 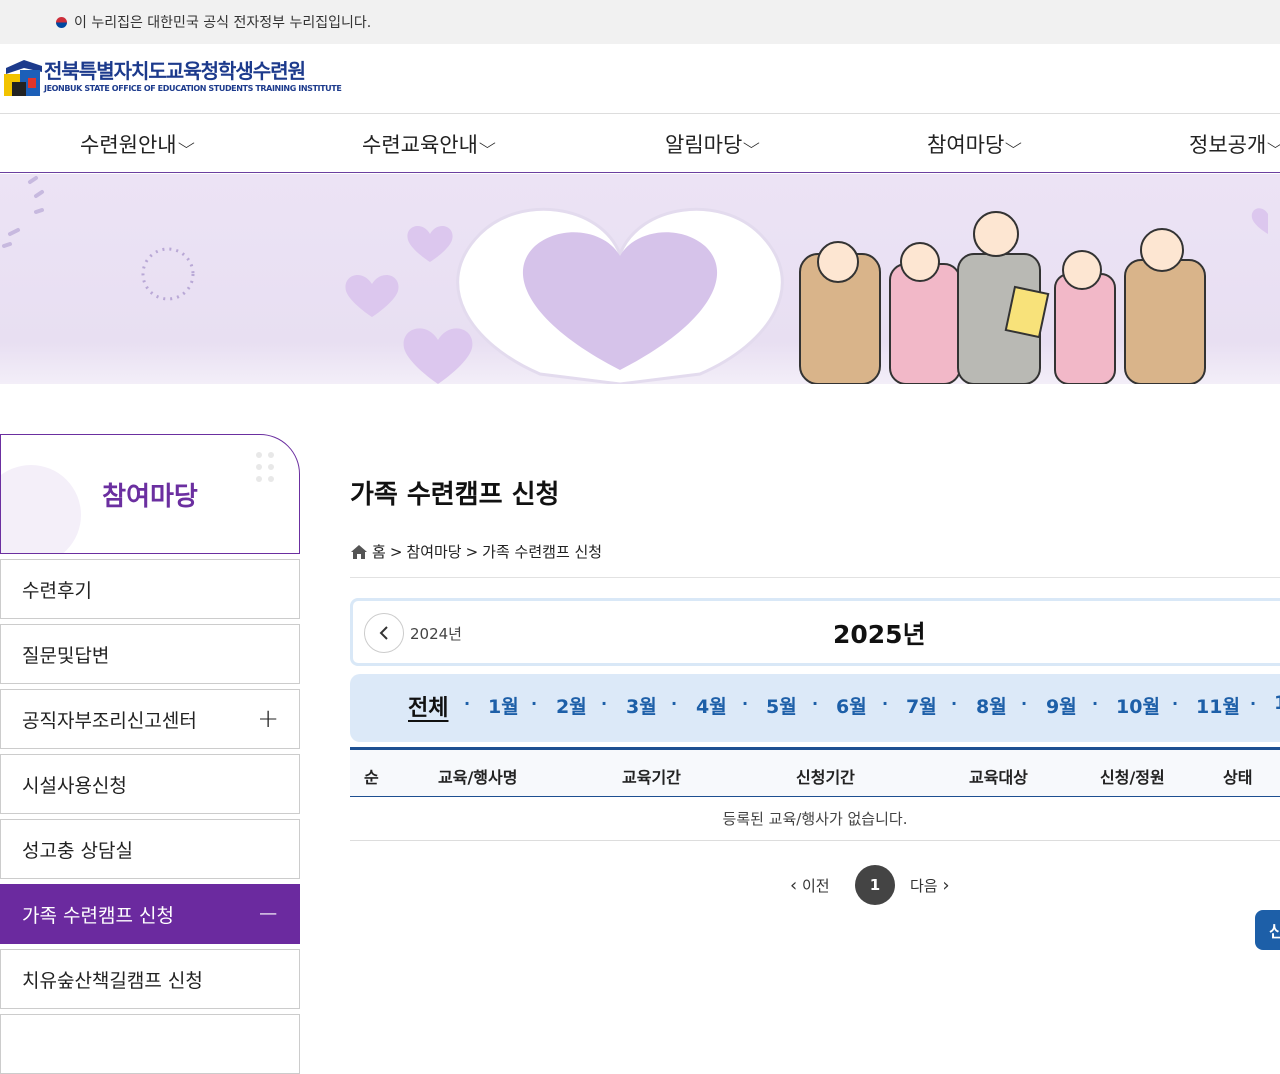 What do you see at coordinates (620, 295) in the screenshot?
I see `heart-hands-illustration` at bounding box center [620, 295].